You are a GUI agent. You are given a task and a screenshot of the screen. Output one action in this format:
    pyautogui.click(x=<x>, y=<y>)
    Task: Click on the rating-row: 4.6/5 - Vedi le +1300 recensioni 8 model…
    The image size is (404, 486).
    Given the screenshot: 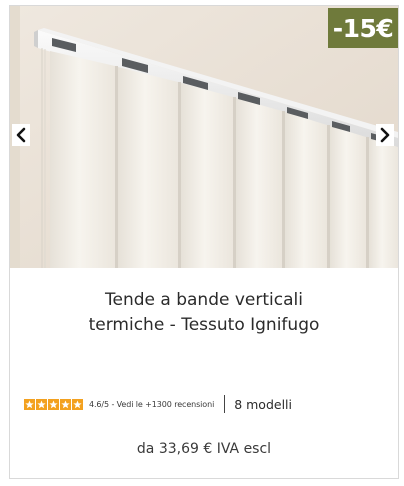 What is the action you would take?
    pyautogui.click(x=158, y=404)
    